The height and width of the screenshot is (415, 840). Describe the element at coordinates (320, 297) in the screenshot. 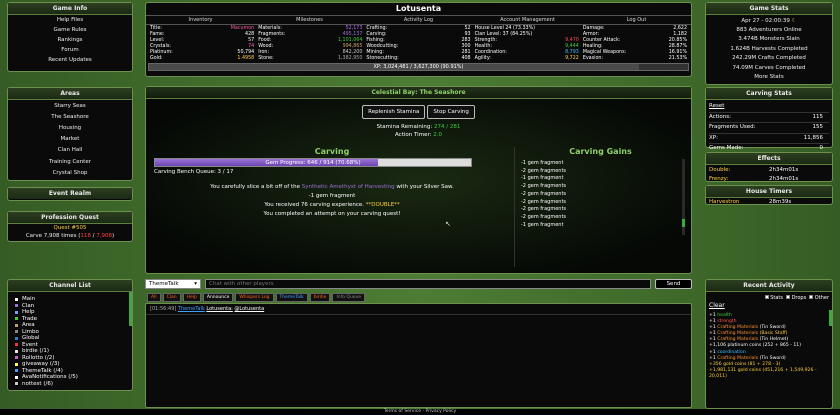

I see `chat-filter-chip: birdie` at that location.